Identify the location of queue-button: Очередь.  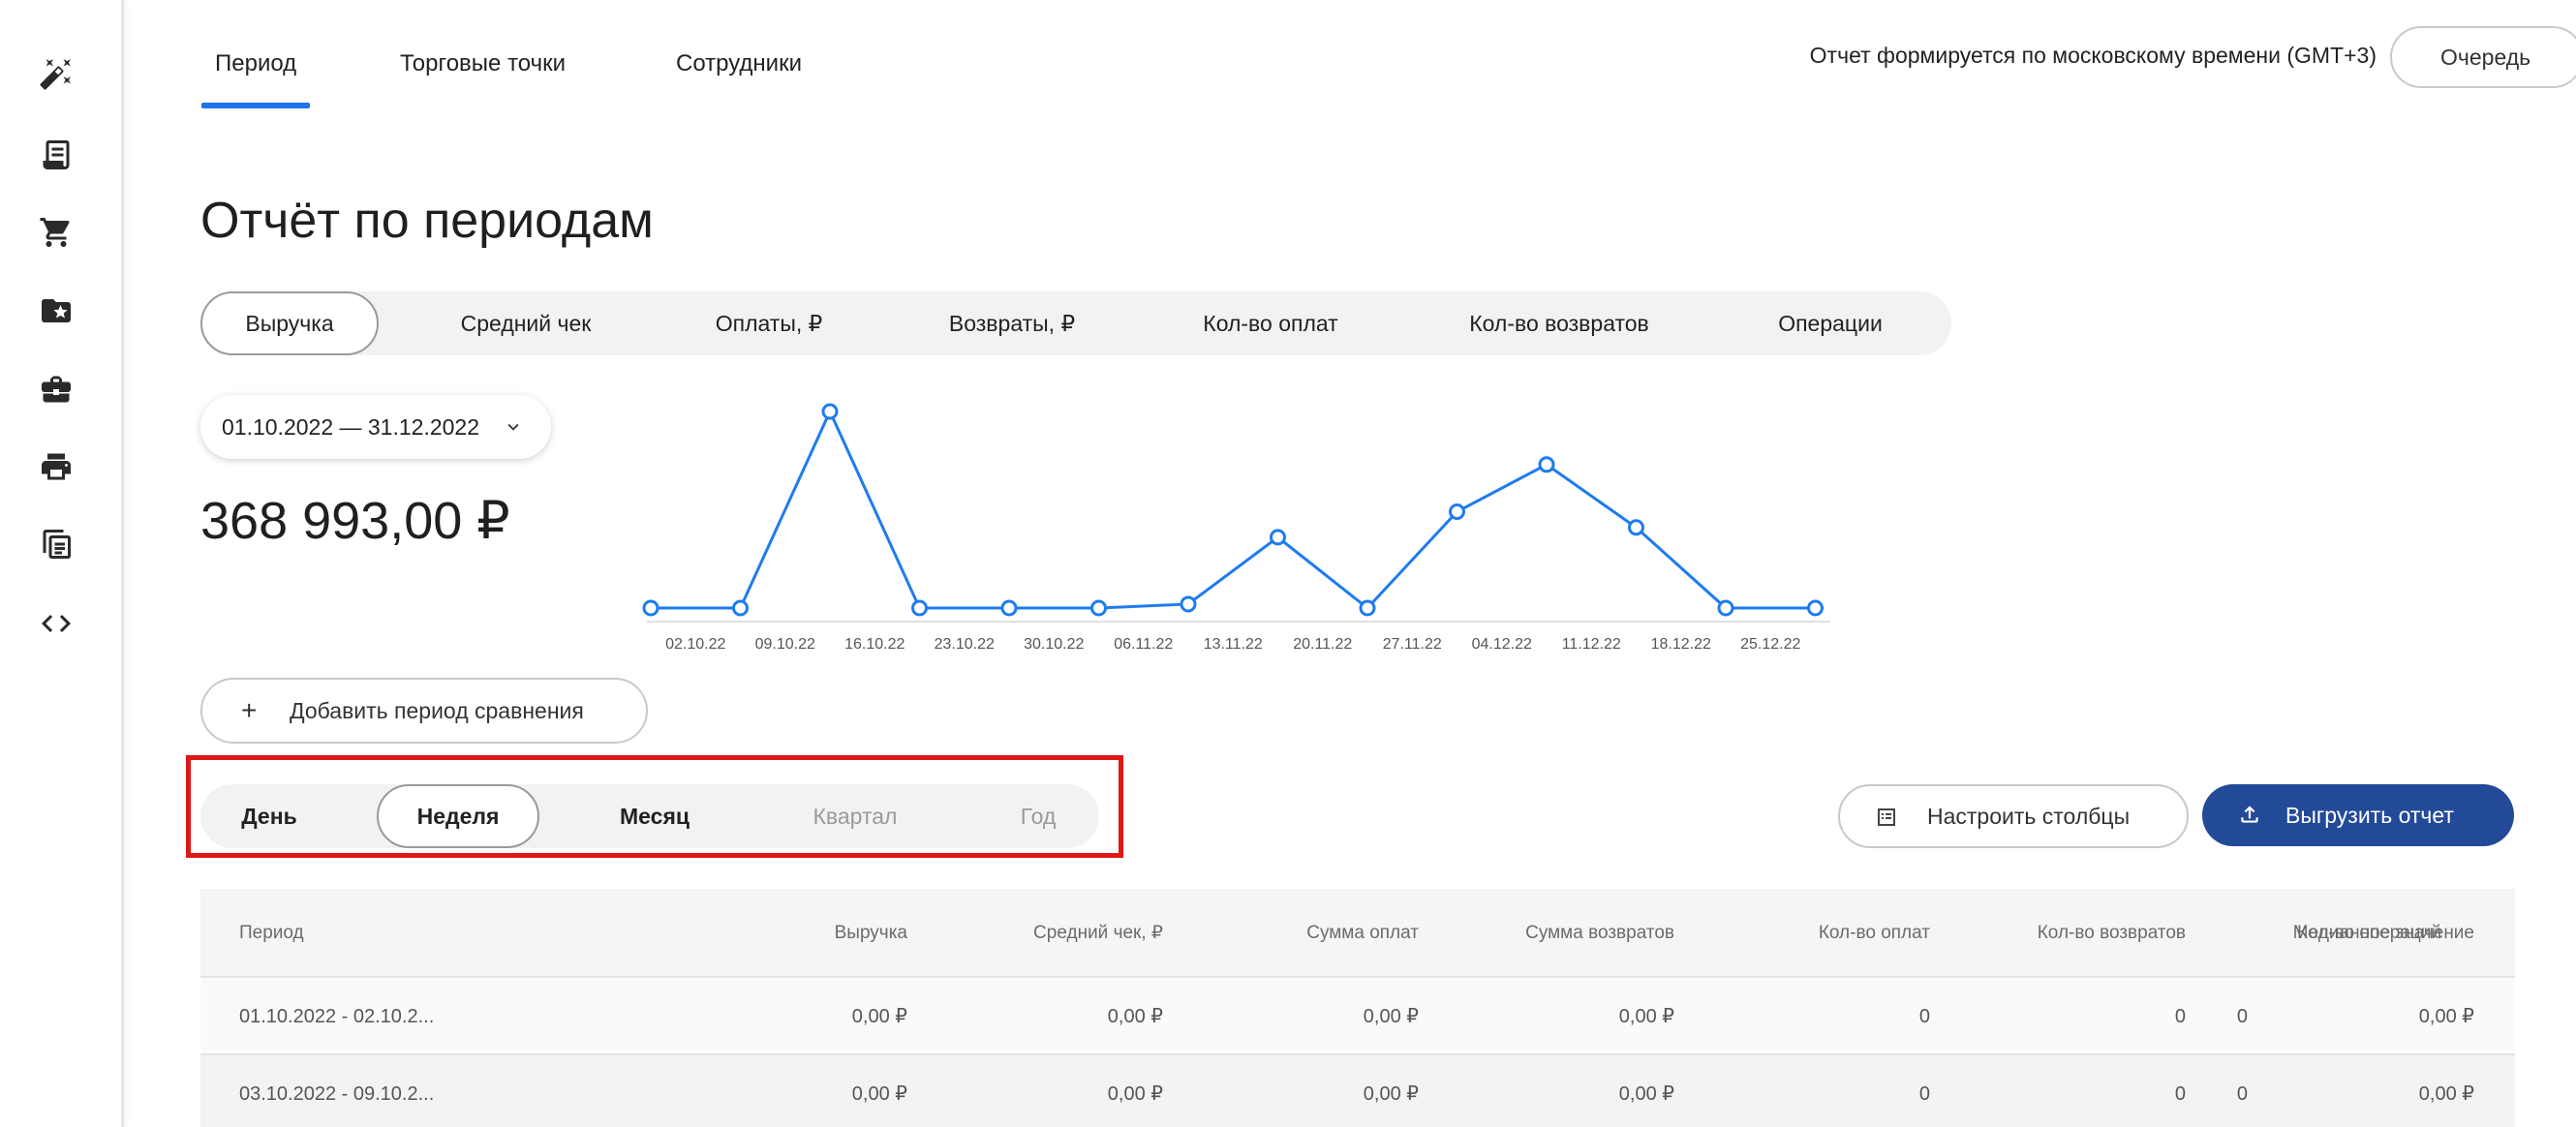
(2483, 57).